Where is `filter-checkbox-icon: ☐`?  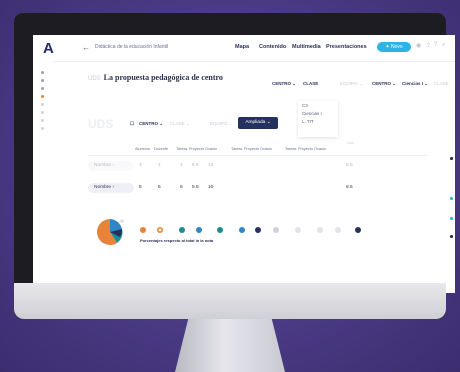
filter-checkbox-icon: ☐ is located at coordinates (132, 124).